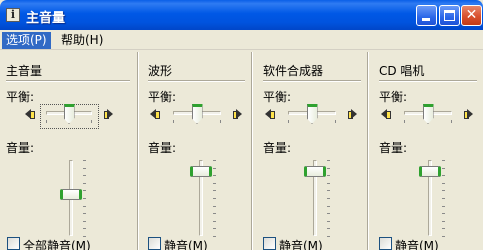 The image size is (483, 250). I want to click on mute-all-label: 全部静音(M), so click(57, 243).